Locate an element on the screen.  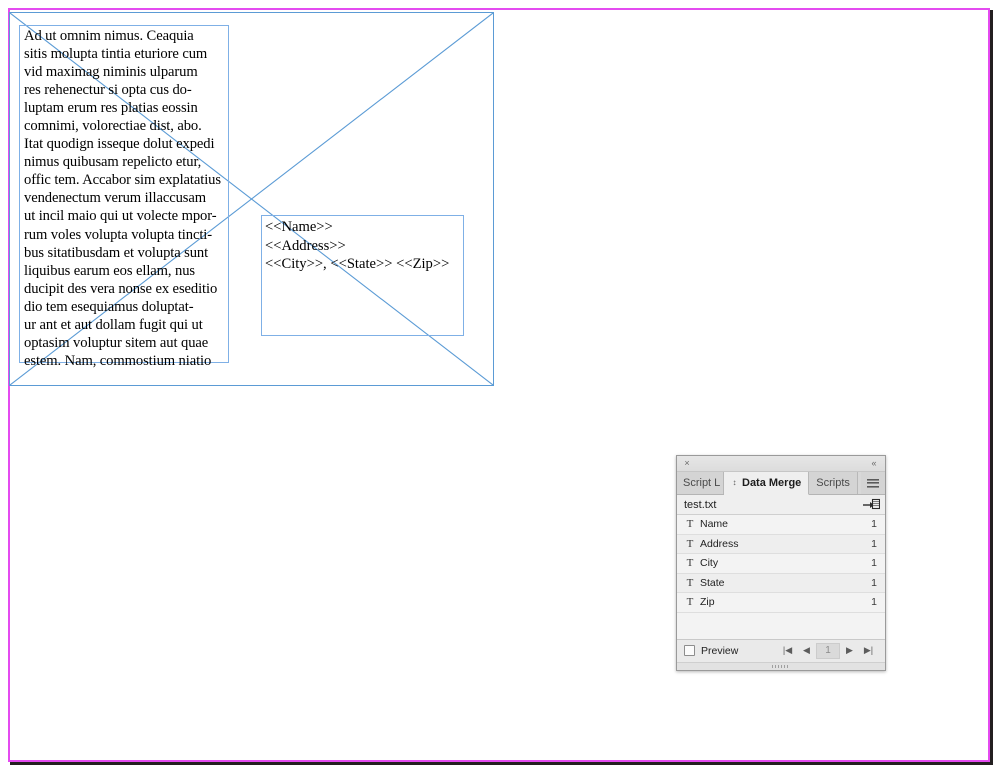
panel-footer: Preview |◀ ◀ 1 ▶ ▶| is located at coordinates (781, 650).